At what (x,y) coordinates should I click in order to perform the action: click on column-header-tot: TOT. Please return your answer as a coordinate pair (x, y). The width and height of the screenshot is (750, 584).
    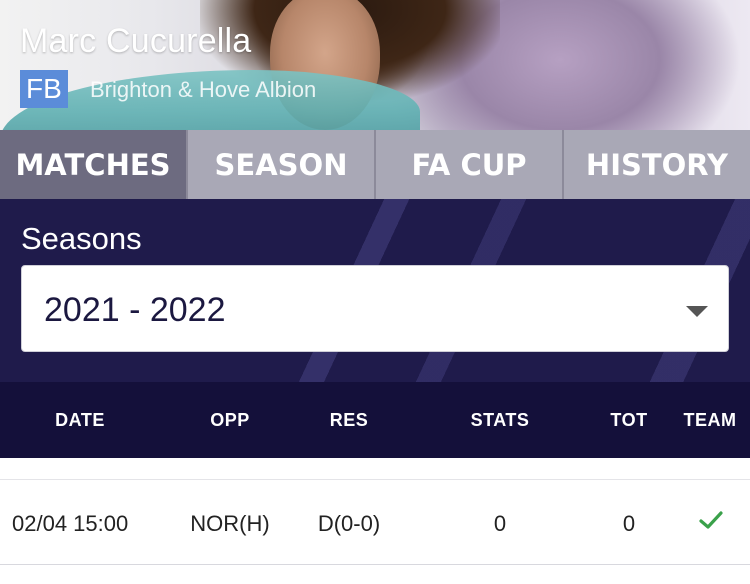
    Looking at the image, I should click on (628, 420).